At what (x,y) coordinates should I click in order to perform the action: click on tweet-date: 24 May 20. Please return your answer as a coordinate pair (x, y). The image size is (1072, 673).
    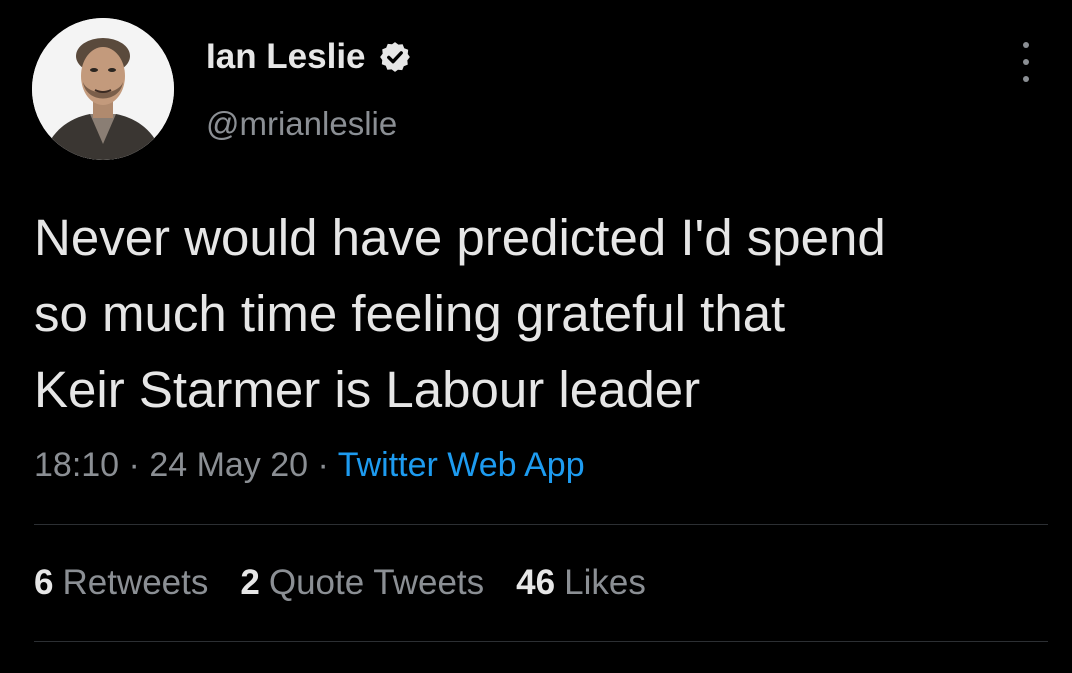
    Looking at the image, I should click on (228, 465).